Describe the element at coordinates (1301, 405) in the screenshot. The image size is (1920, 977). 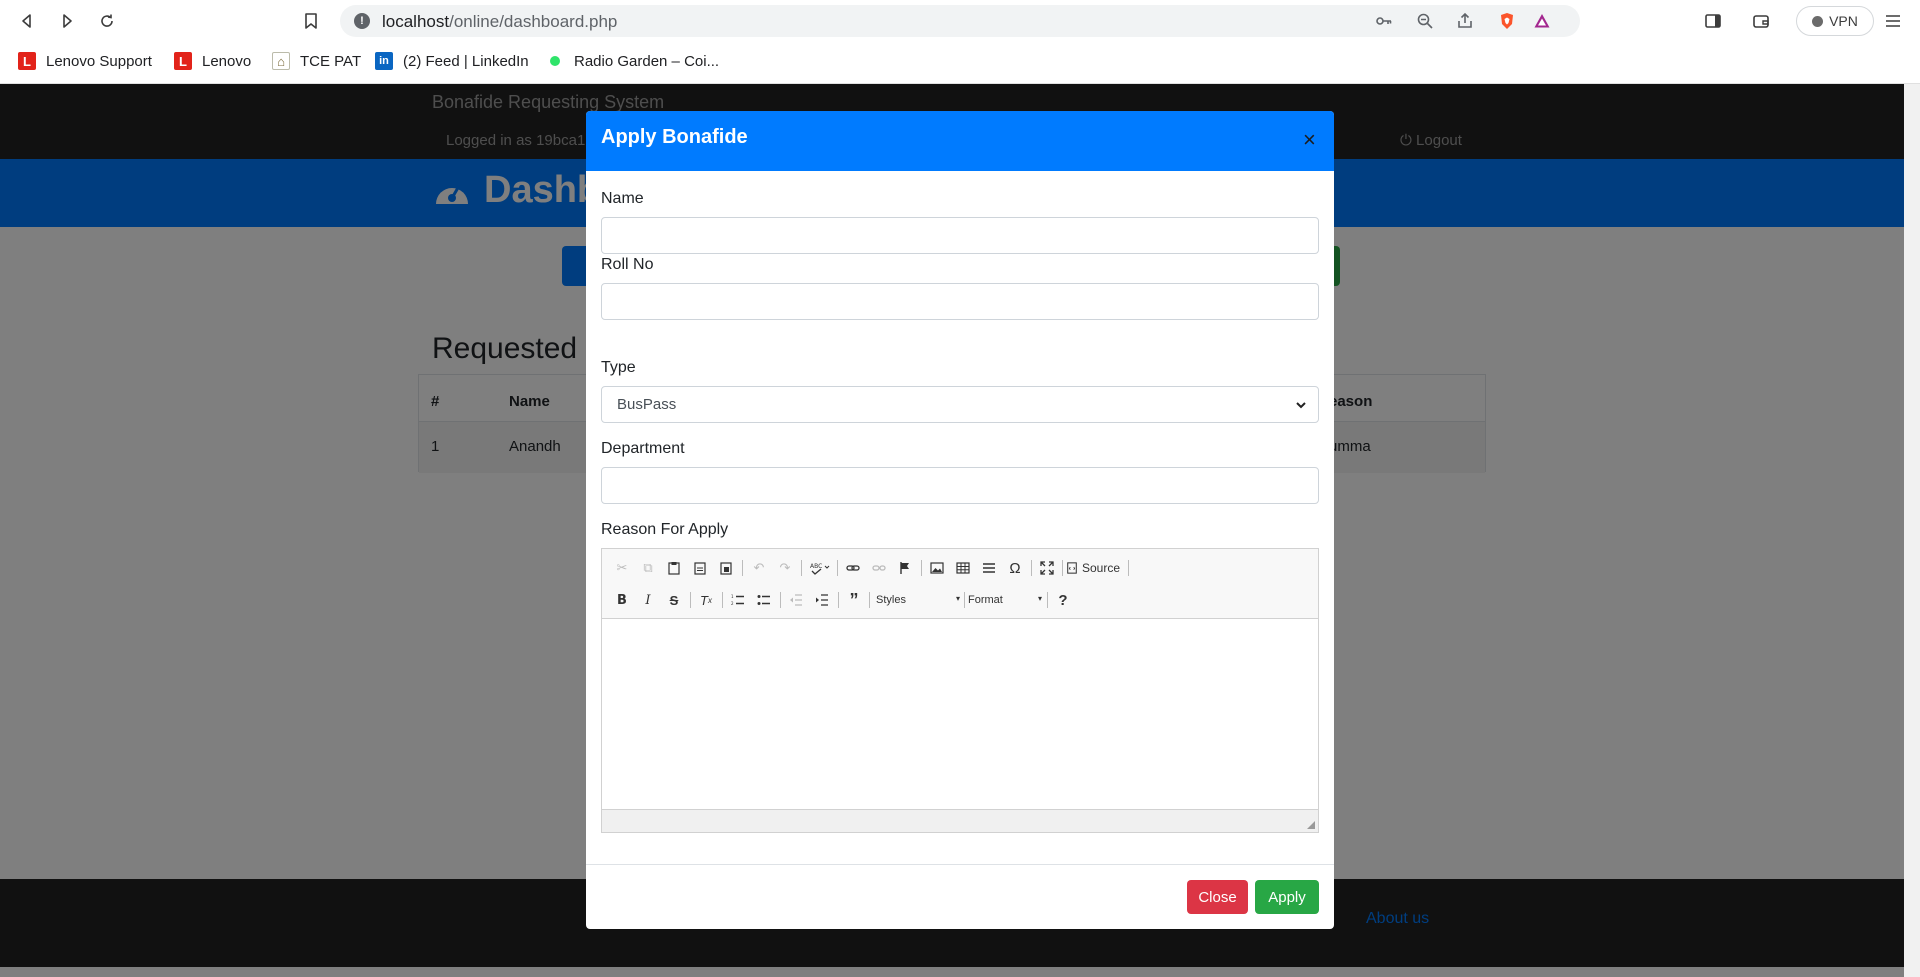
I see `chevron-down-icon` at that location.